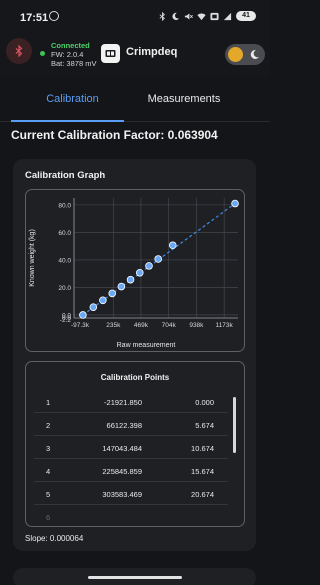  I want to click on x-tick-label: 704k, so click(169, 325).